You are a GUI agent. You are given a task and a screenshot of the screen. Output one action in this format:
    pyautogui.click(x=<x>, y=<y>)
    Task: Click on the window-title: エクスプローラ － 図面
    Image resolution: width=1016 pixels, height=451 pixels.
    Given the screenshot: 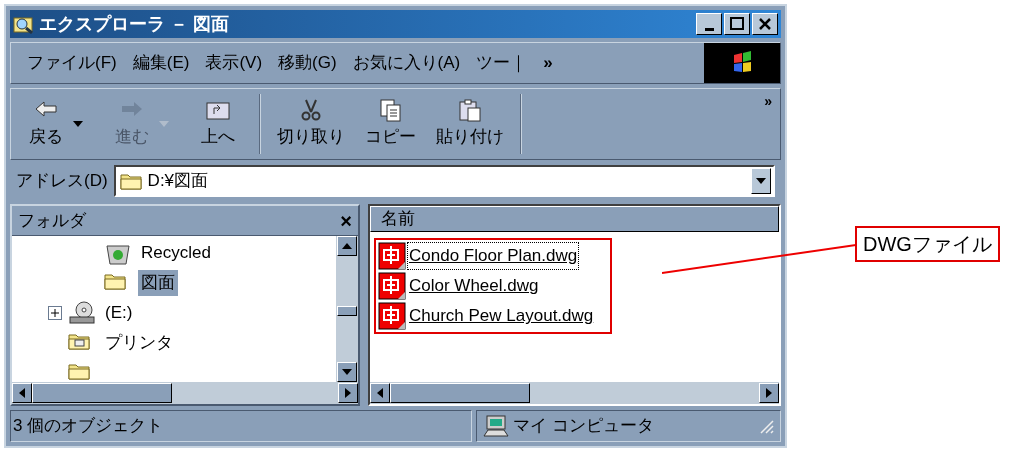 What is the action you would take?
    pyautogui.click(x=134, y=24)
    